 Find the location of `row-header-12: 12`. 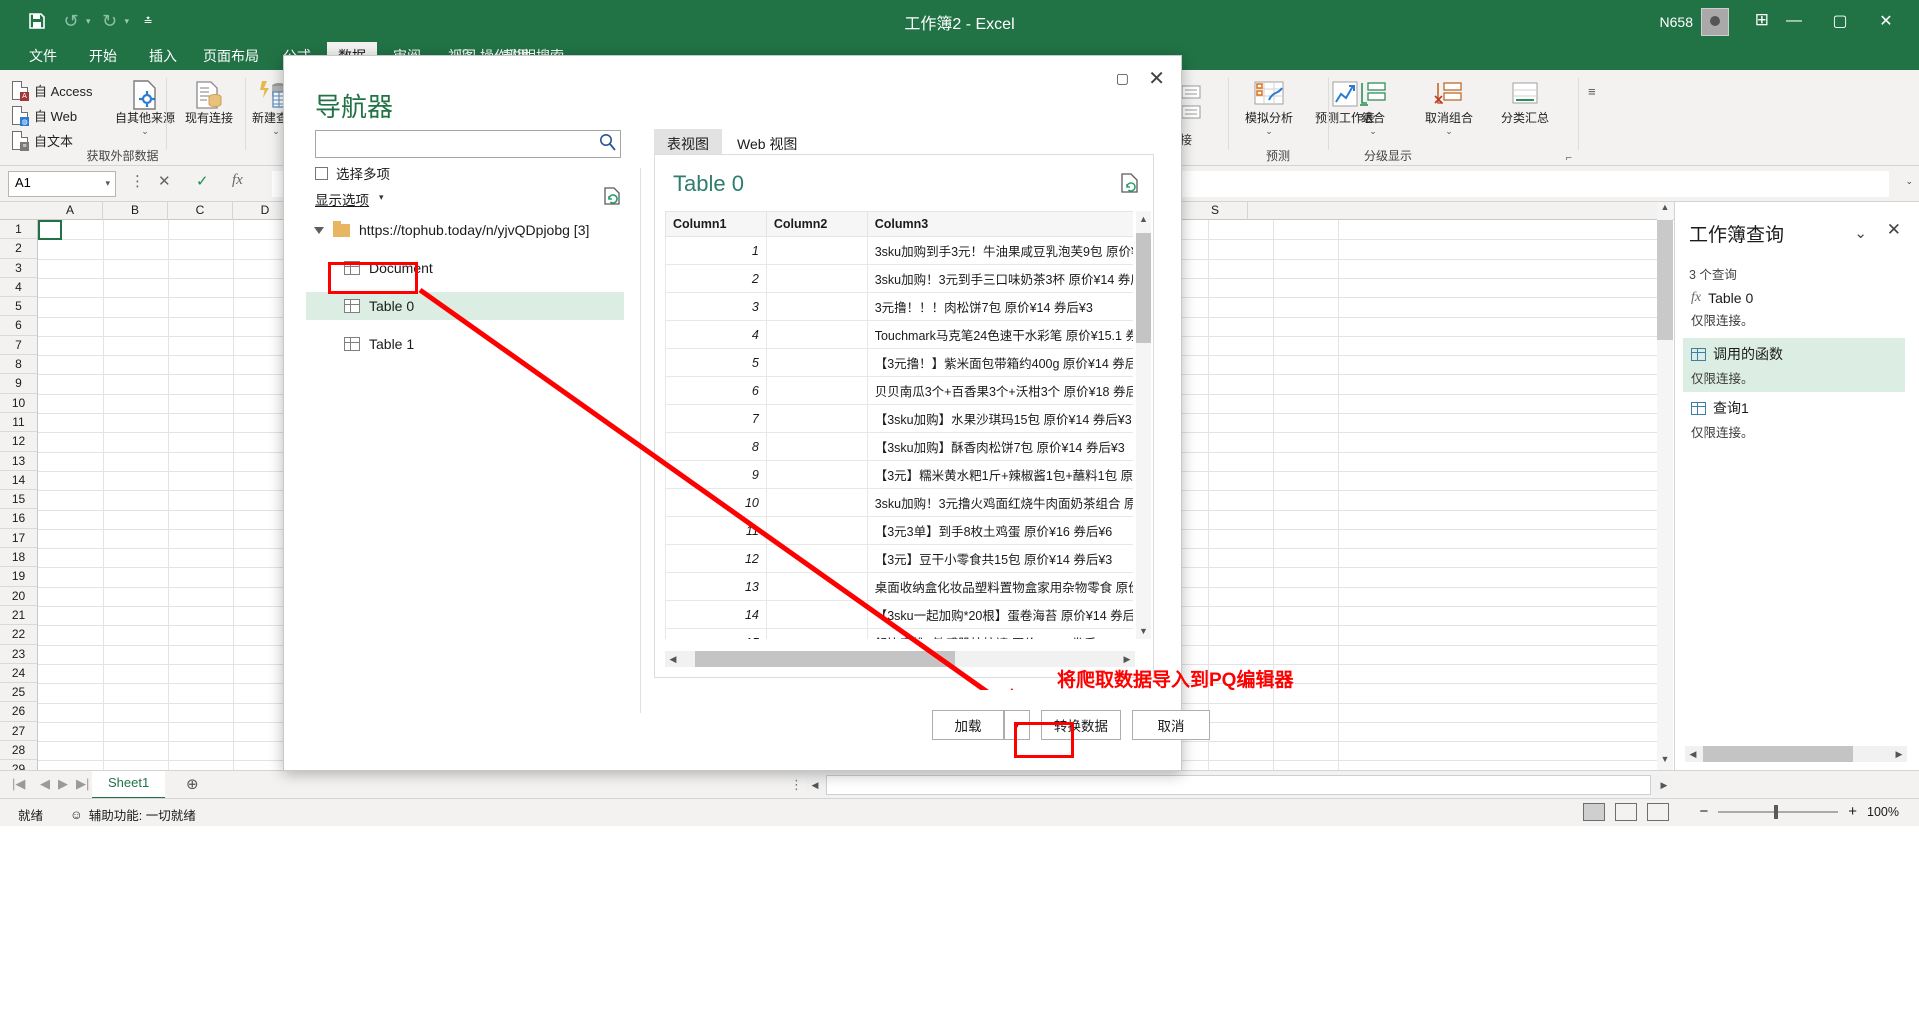

row-header-12: 12 is located at coordinates (18, 442).